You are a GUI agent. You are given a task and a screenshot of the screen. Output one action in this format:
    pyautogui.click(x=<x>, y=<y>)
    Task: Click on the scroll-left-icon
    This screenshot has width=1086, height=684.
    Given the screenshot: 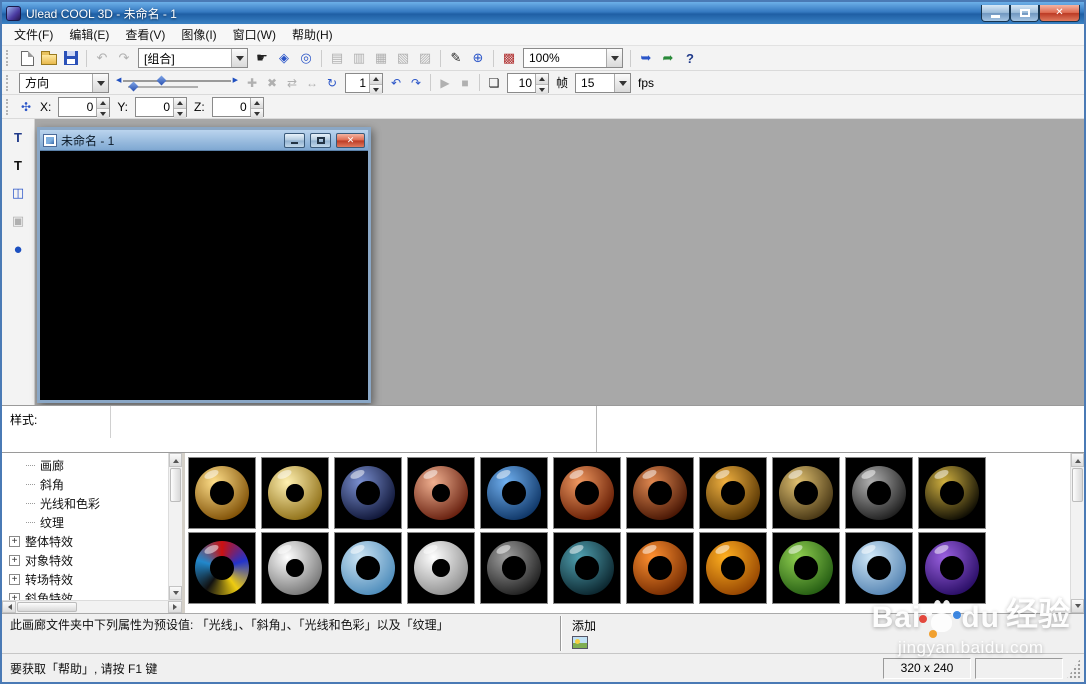 What is the action you would take?
    pyautogui.click(x=9, y=607)
    